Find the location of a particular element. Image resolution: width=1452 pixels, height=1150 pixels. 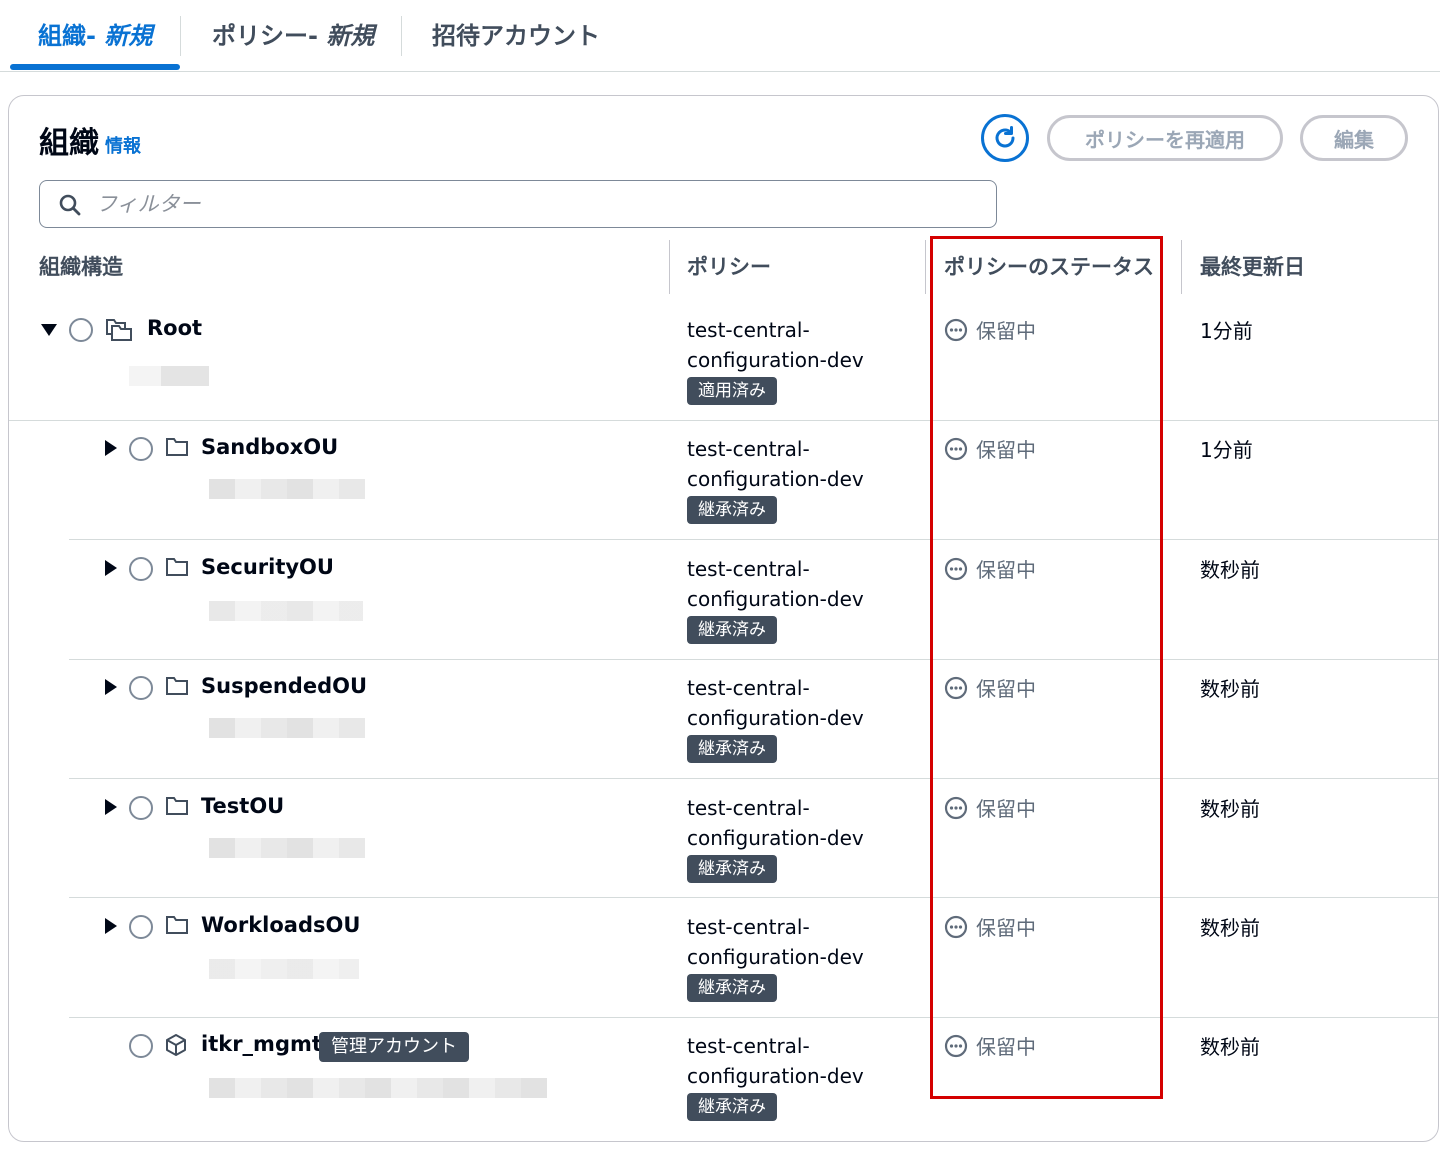

account-cube-icon is located at coordinates (176, 1045).